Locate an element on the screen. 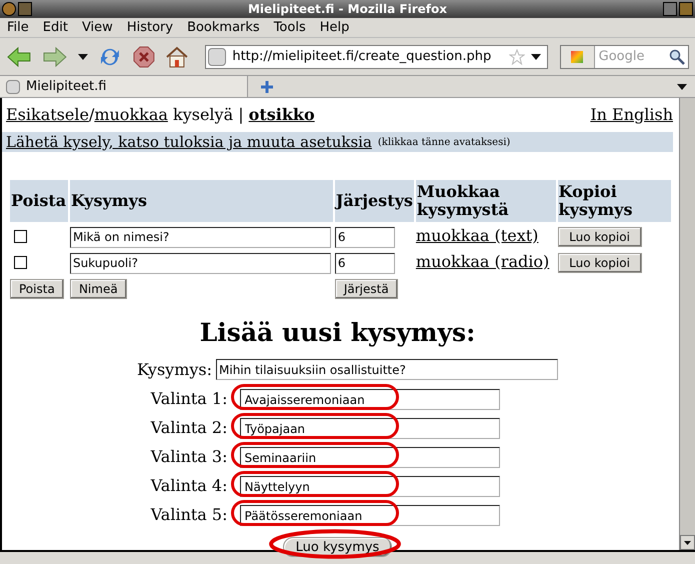  field-label: Kysymys: is located at coordinates (174, 369).